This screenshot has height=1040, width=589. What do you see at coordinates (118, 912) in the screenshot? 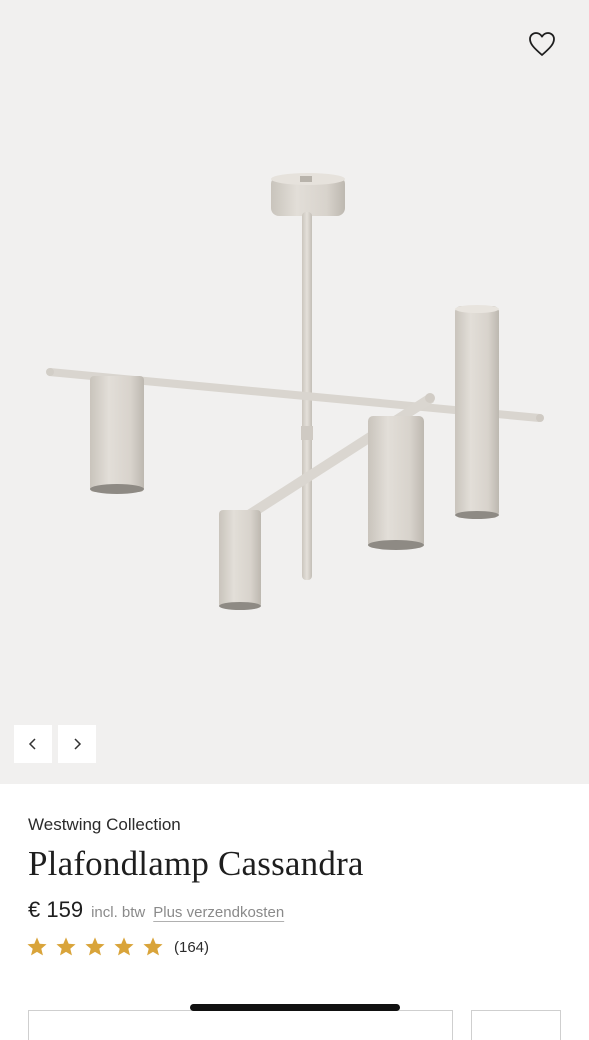
I see `tax-note: incl. btw` at bounding box center [118, 912].